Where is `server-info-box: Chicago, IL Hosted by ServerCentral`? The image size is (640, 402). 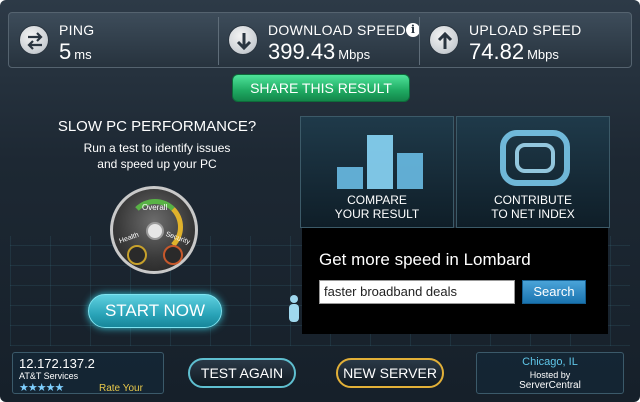 server-info-box: Chicago, IL Hosted by ServerCentral is located at coordinates (550, 373).